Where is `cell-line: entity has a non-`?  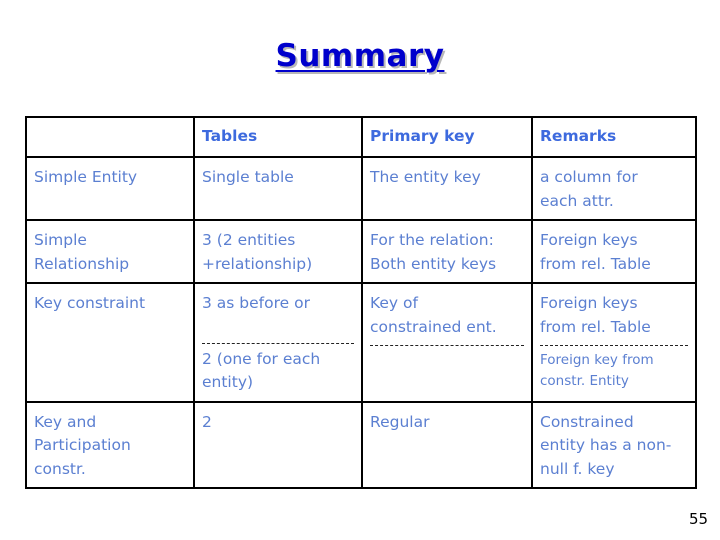 cell-line: entity has a non- is located at coordinates (606, 445).